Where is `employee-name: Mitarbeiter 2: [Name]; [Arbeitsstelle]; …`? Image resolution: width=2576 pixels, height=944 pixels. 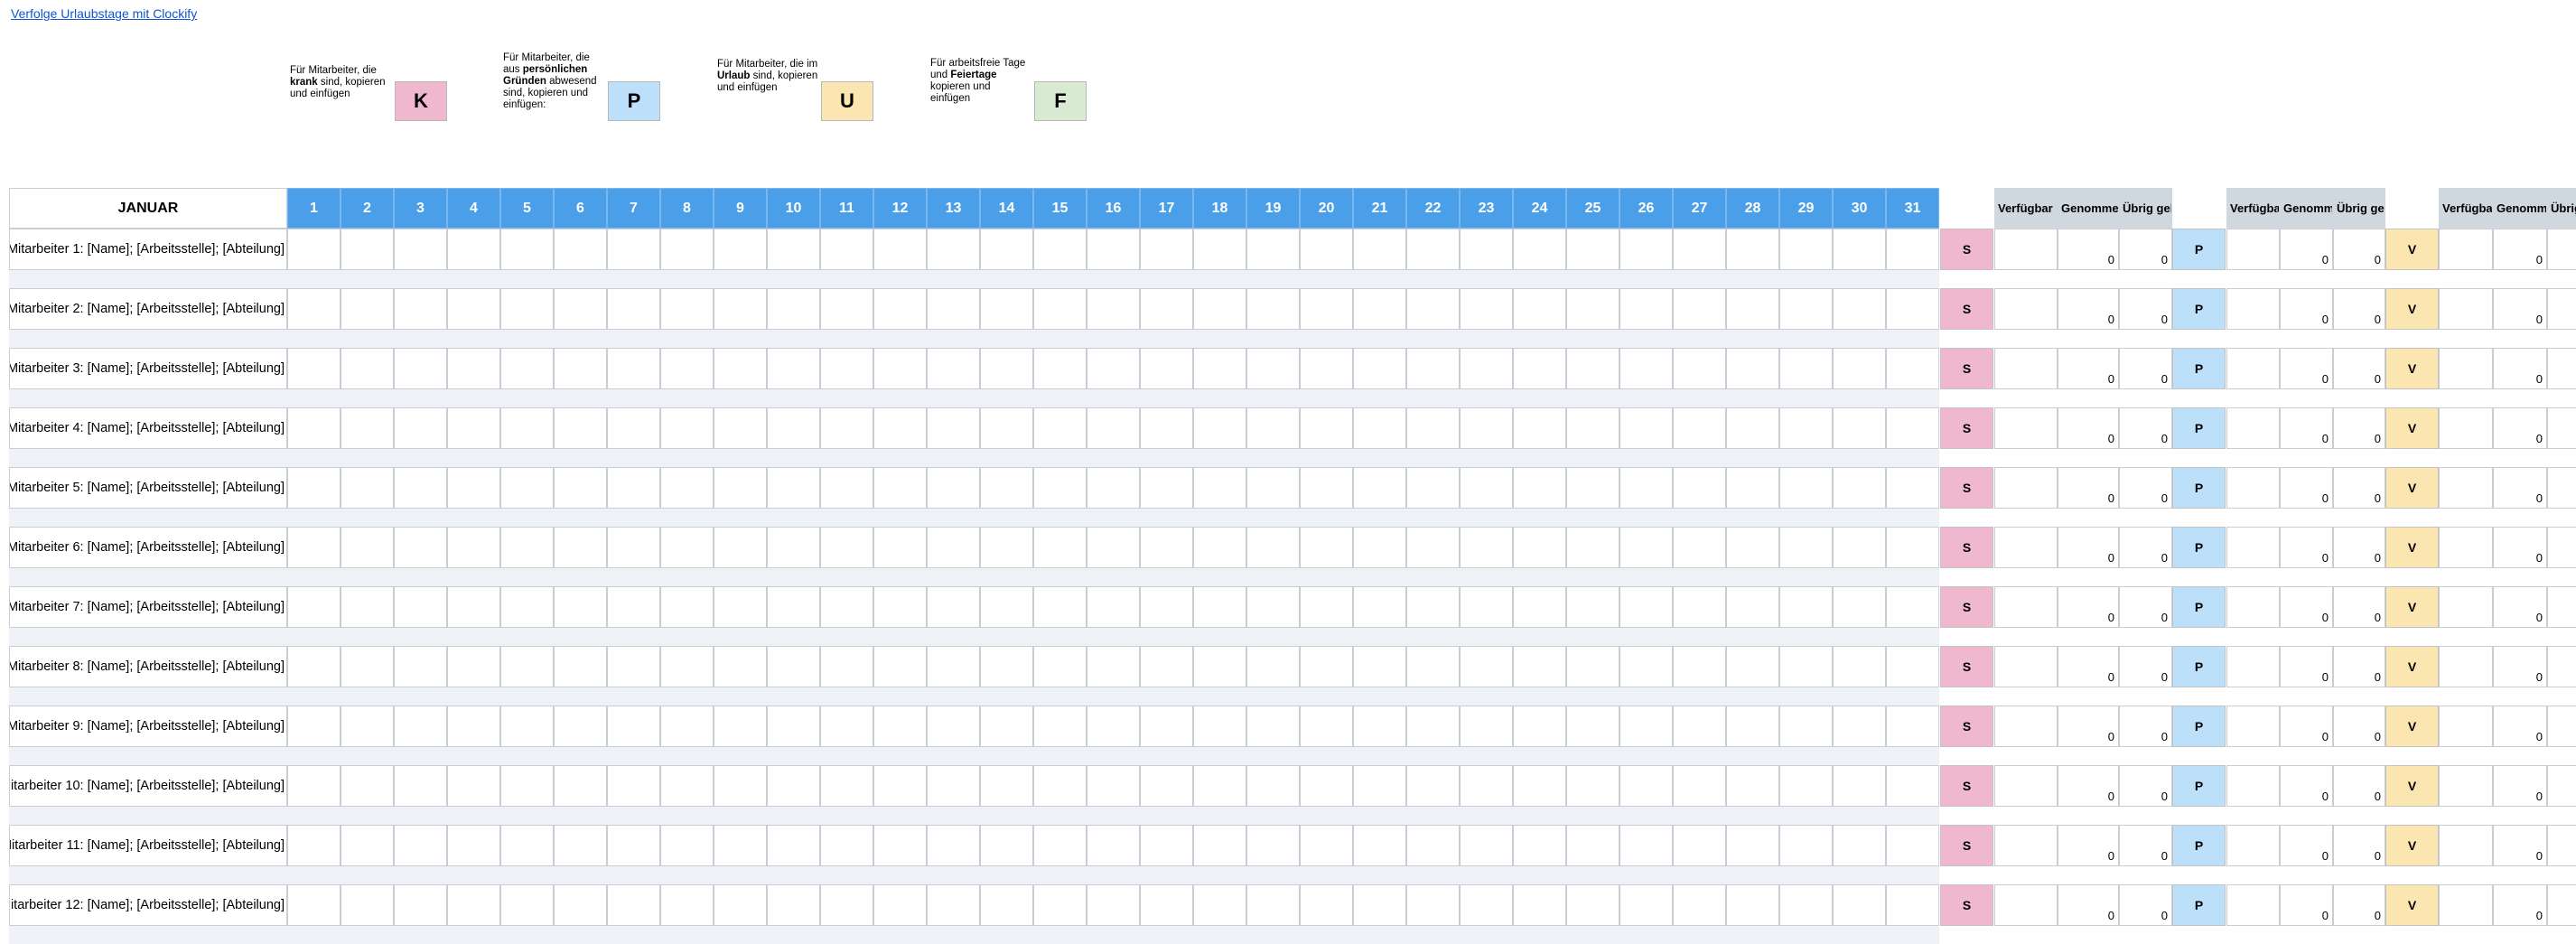
employee-name: Mitarbeiter 2: [Name]; [Arbeitsstelle]; … is located at coordinates (148, 309).